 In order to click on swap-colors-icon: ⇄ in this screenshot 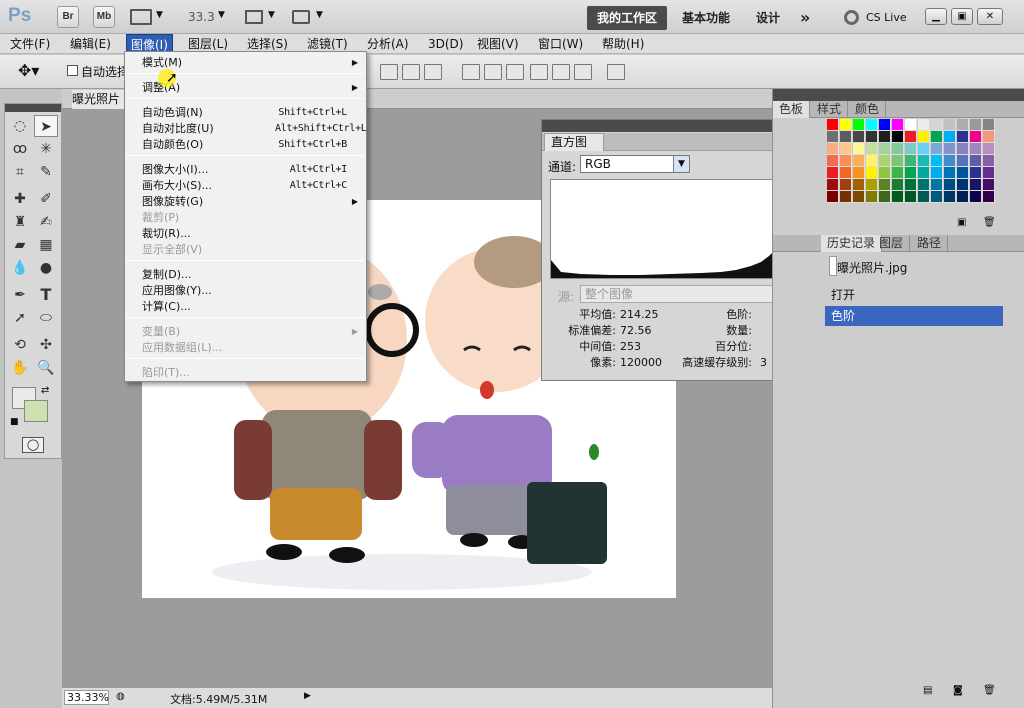, I will do `click(45, 390)`.